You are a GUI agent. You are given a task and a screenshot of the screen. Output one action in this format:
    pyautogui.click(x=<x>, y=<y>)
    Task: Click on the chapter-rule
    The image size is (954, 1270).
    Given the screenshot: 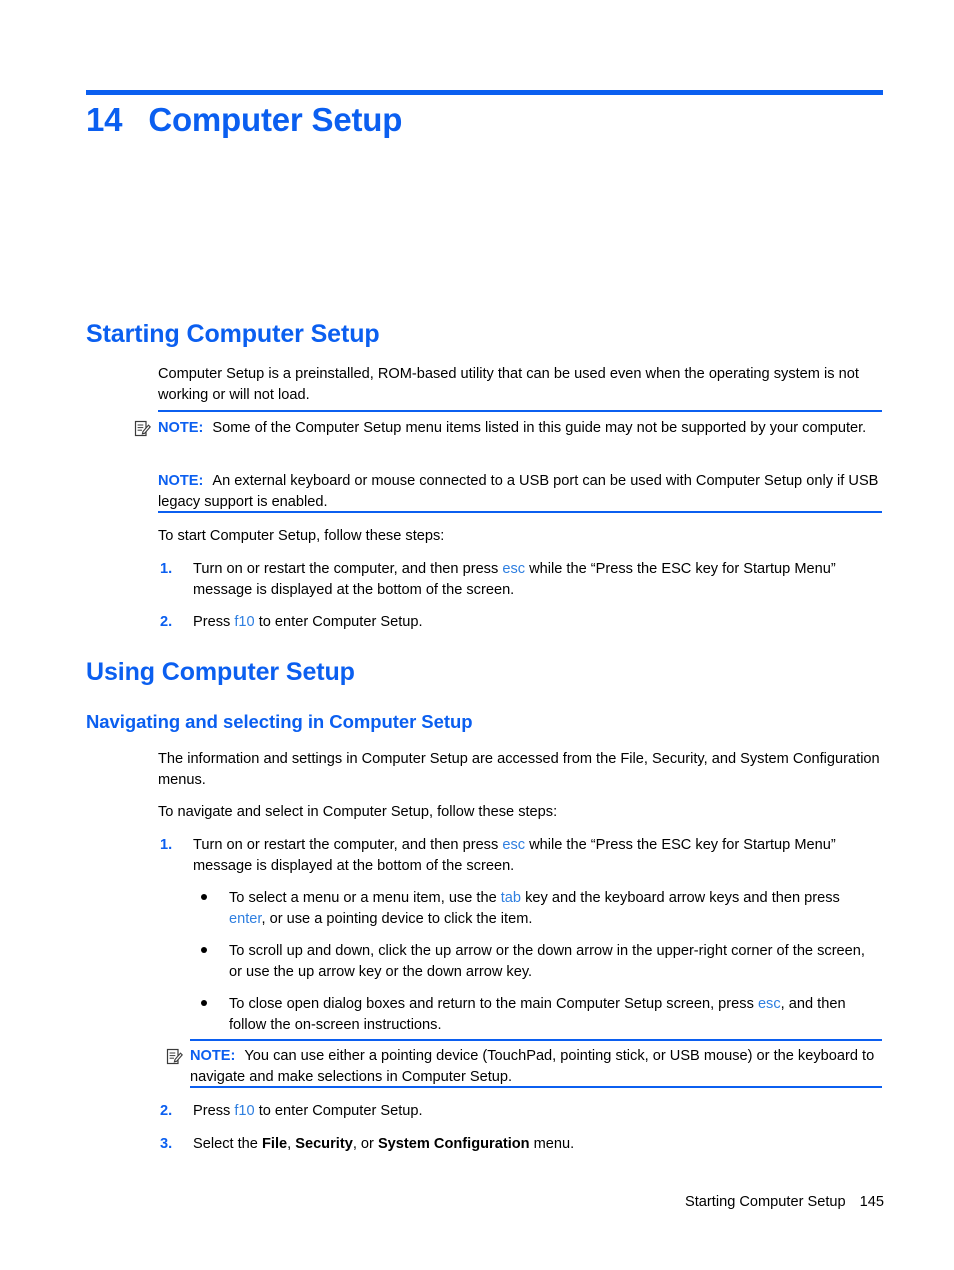 What is the action you would take?
    pyautogui.click(x=484, y=92)
    